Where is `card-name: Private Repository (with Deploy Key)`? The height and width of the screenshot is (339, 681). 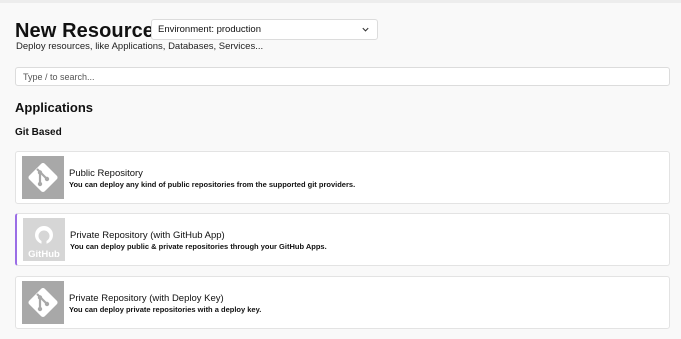 card-name: Private Repository (with Deploy Key) is located at coordinates (146, 298).